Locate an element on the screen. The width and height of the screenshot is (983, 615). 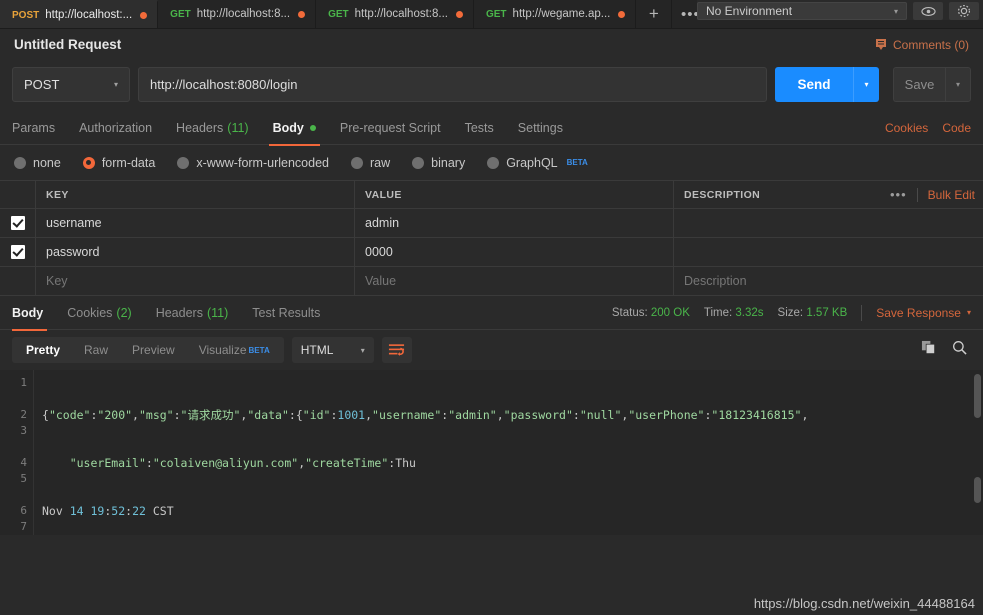
tab-label: Test Results is located at coordinates (286, 312).